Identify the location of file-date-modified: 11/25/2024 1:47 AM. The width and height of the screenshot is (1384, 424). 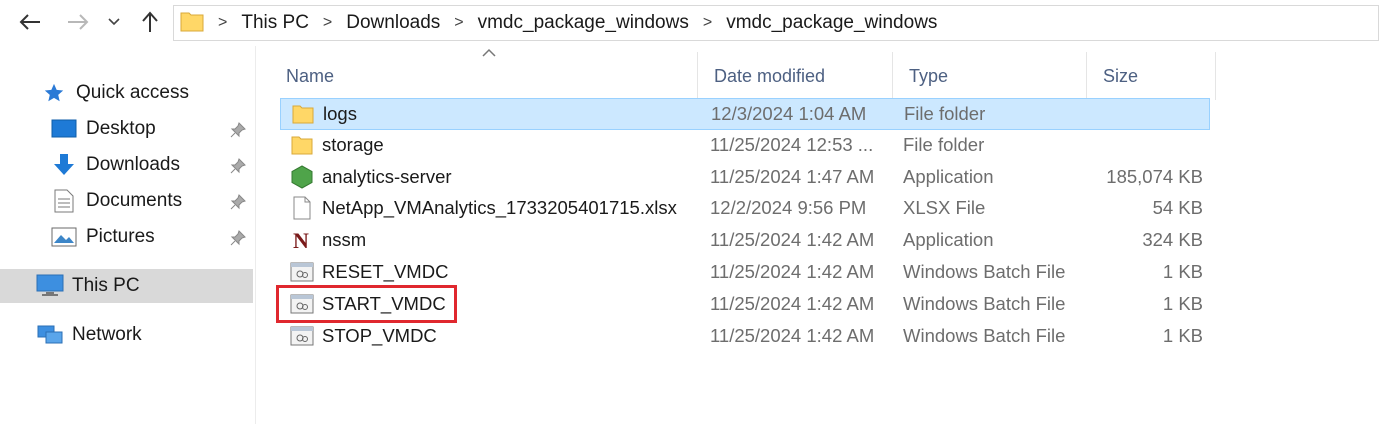
(792, 176).